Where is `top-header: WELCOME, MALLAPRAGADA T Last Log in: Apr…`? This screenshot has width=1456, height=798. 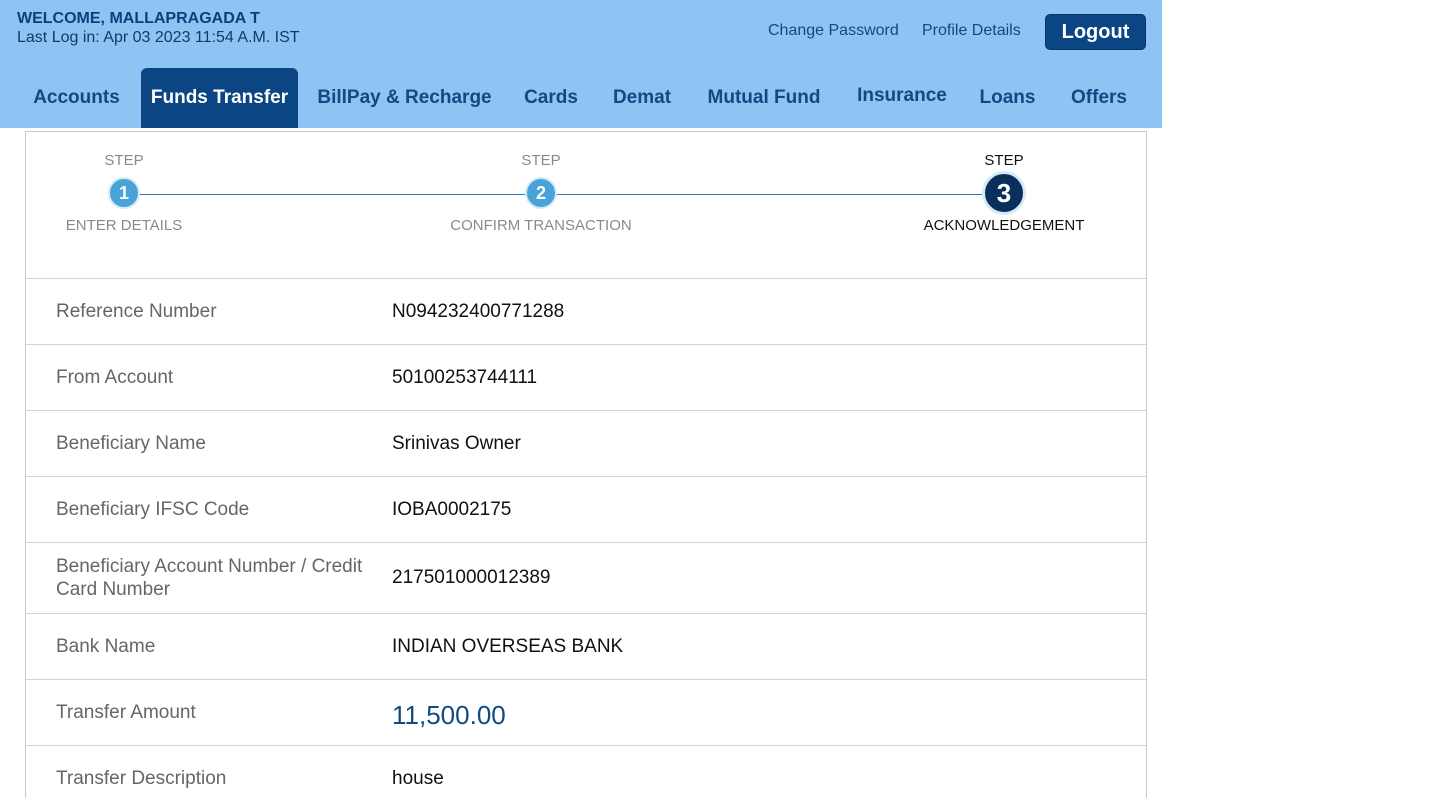 top-header: WELCOME, MALLAPRAGADA T Last Log in: Apr… is located at coordinates (581, 64).